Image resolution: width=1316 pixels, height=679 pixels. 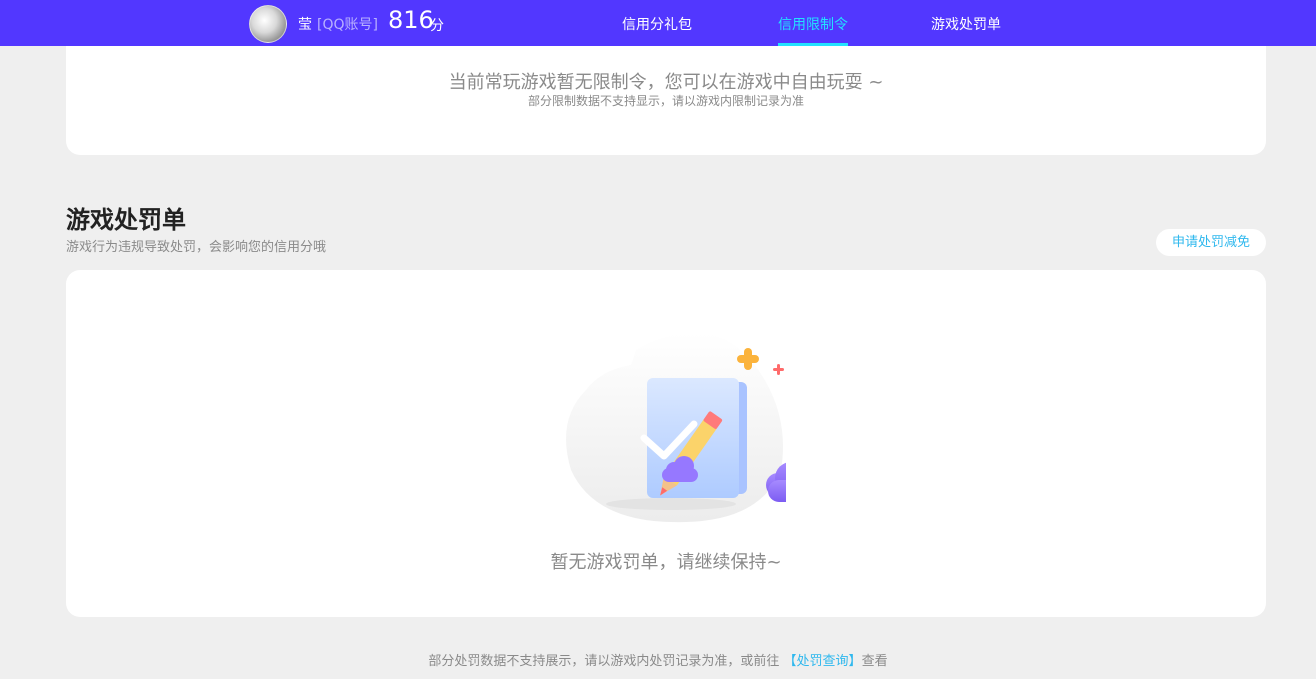 I want to click on score-unit: 分, so click(x=437, y=26).